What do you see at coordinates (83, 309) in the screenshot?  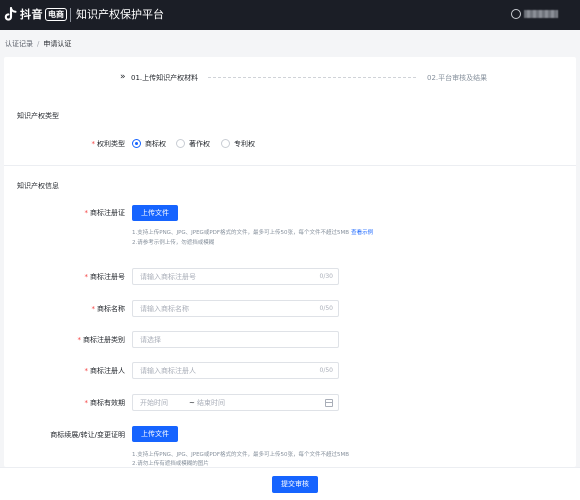 I see `trademark-name-label: * 商标名称` at bounding box center [83, 309].